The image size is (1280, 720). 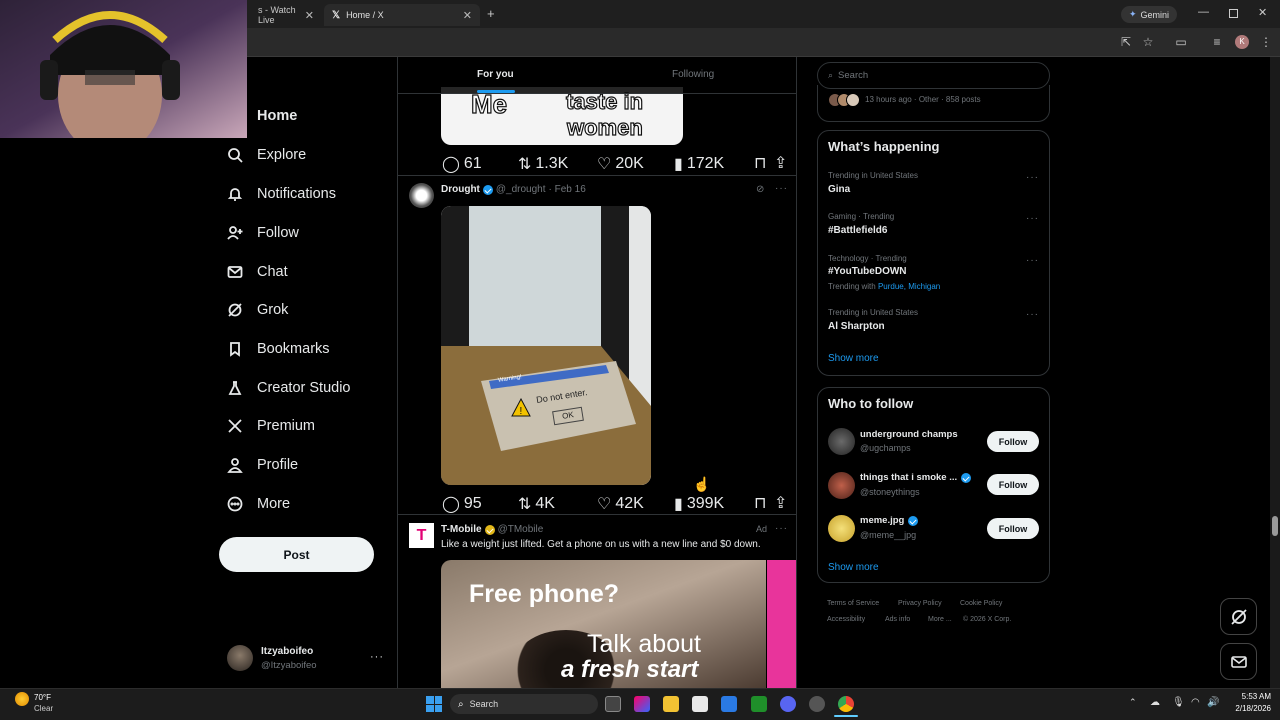 I want to click on account-name: underground champs, so click(x=909, y=434).